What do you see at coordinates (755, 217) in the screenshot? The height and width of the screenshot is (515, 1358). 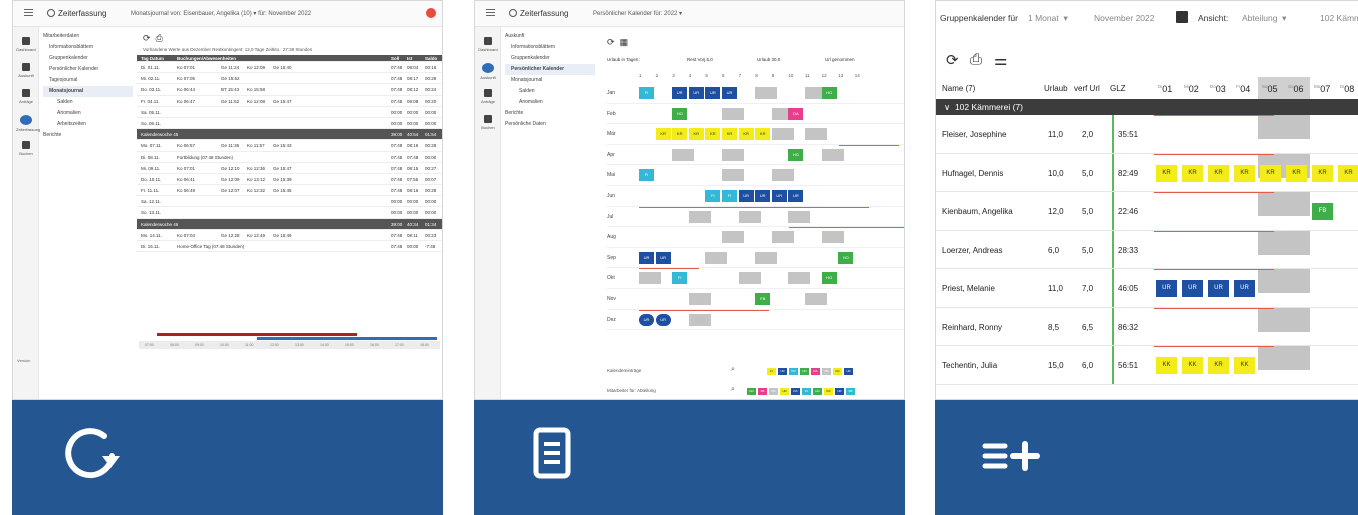 I see `month-row: Jul` at bounding box center [755, 217].